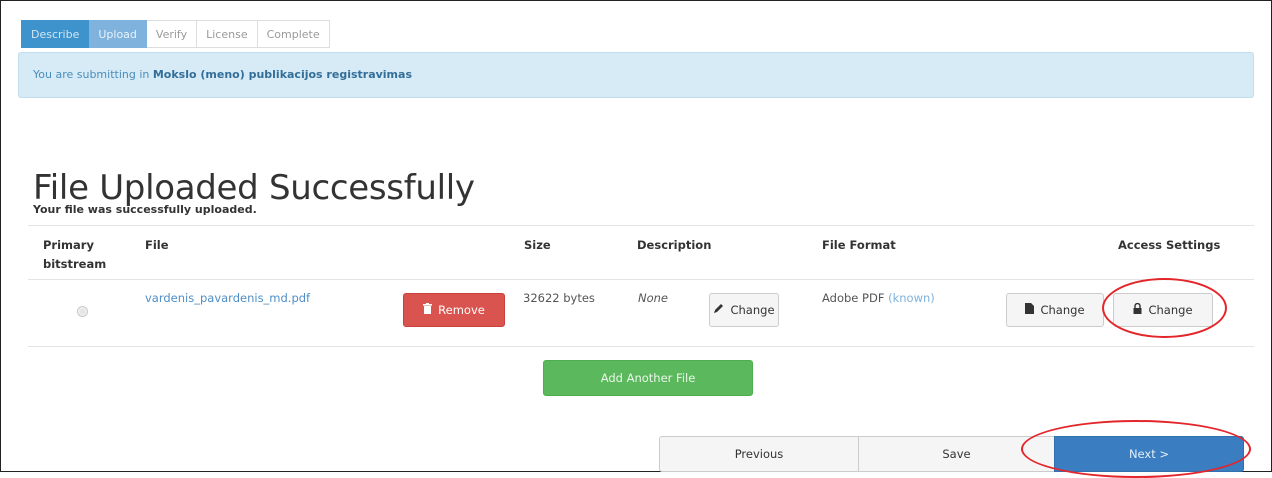 Image resolution: width=1272 pixels, height=478 pixels. I want to click on collection-name: Mokslo (meno) publikacijos registravimas, so click(282, 74).